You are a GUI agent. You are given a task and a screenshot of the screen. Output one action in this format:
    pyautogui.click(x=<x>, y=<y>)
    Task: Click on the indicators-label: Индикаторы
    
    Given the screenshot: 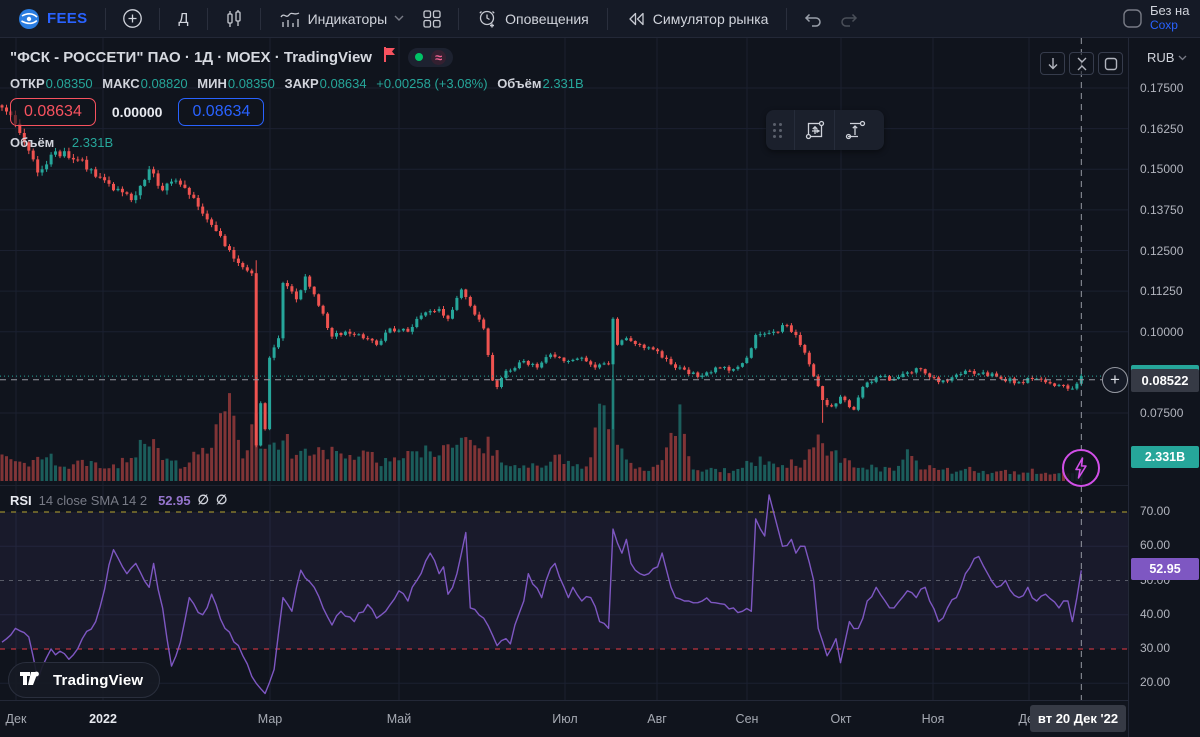 What is the action you would take?
    pyautogui.click(x=347, y=18)
    